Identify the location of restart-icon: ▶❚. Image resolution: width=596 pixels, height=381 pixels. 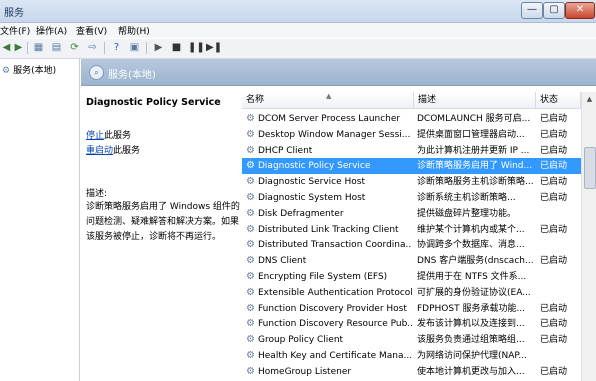
(214, 47).